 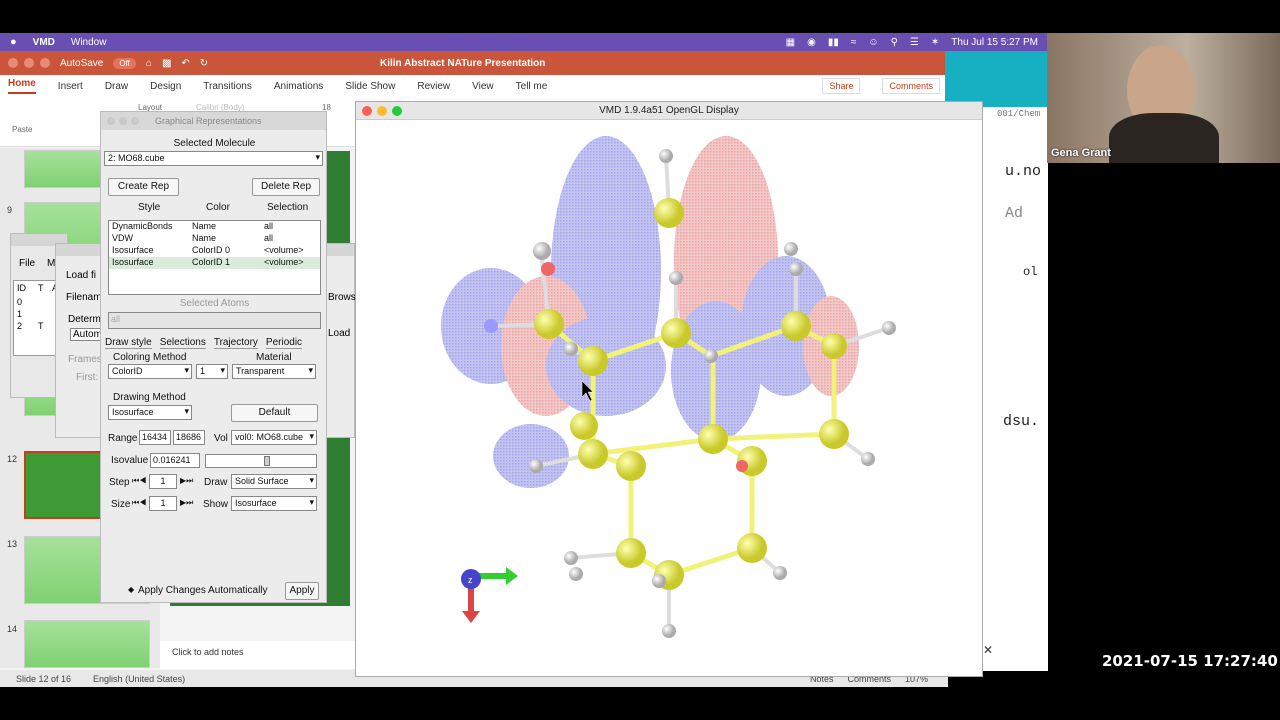 I want to click on search-icon: ⚲, so click(x=894, y=42).